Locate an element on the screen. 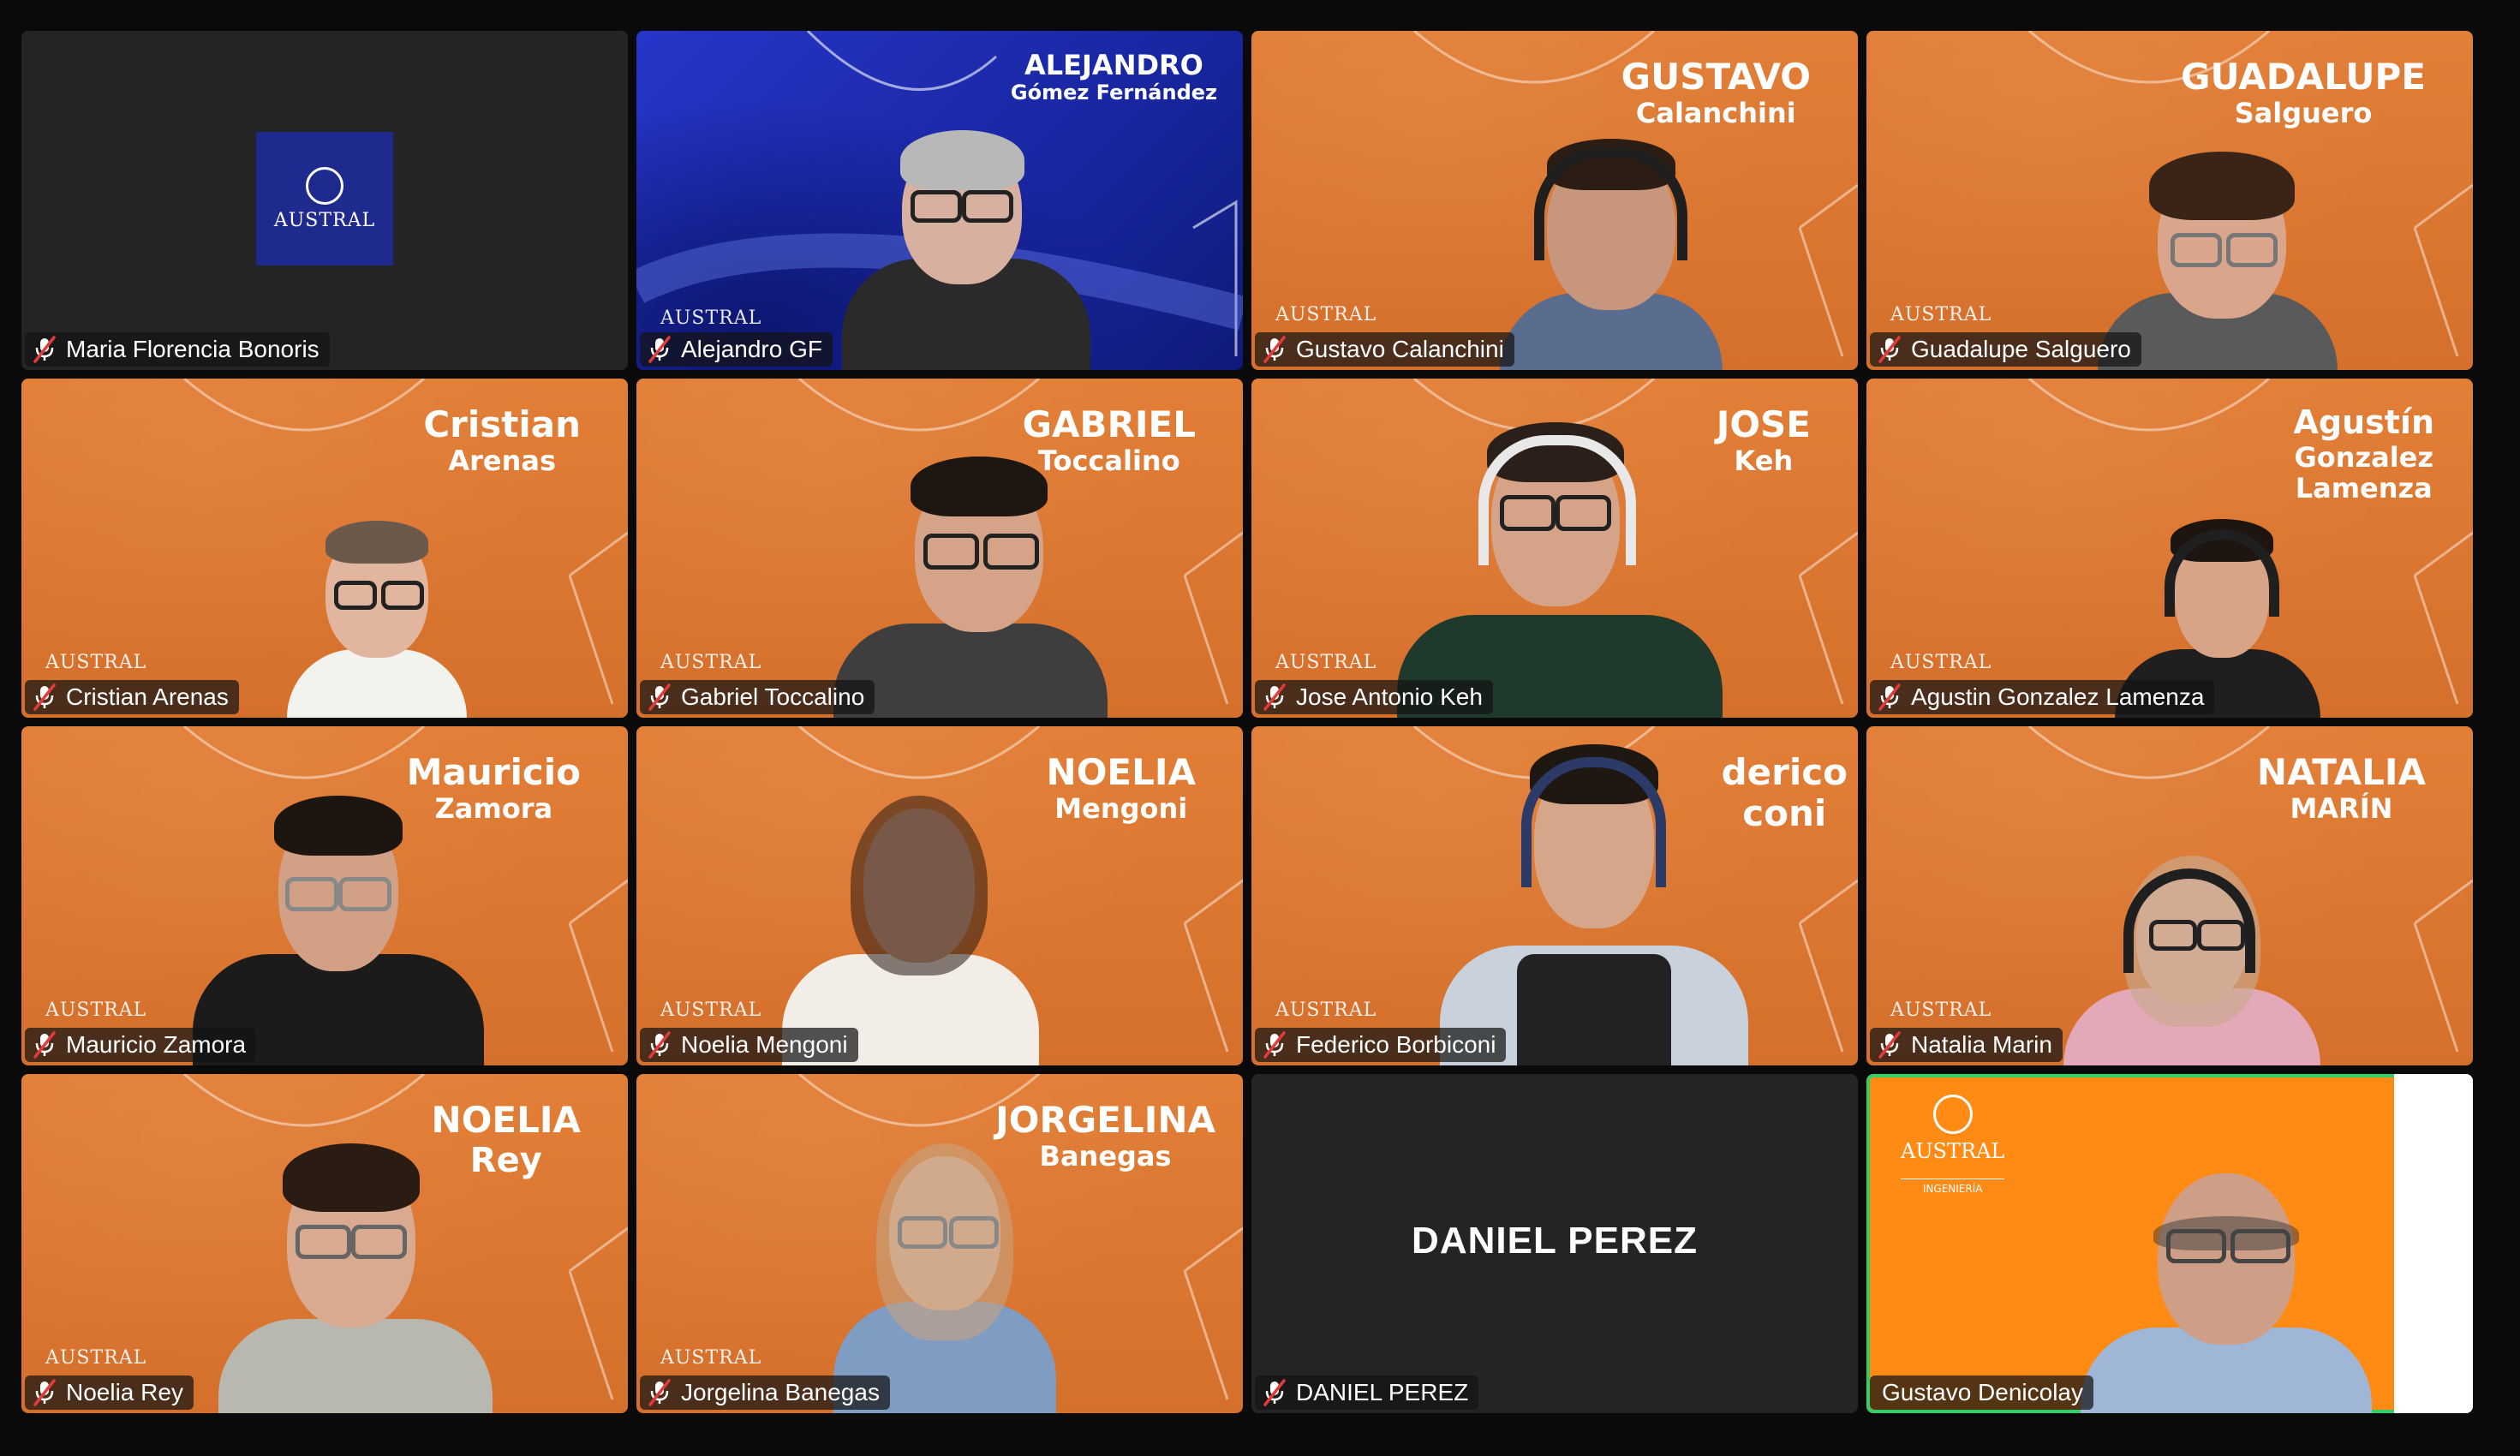 The image size is (2520, 1456). participant-name-label: Agustin Gonzalez Lamenza is located at coordinates (2043, 697).